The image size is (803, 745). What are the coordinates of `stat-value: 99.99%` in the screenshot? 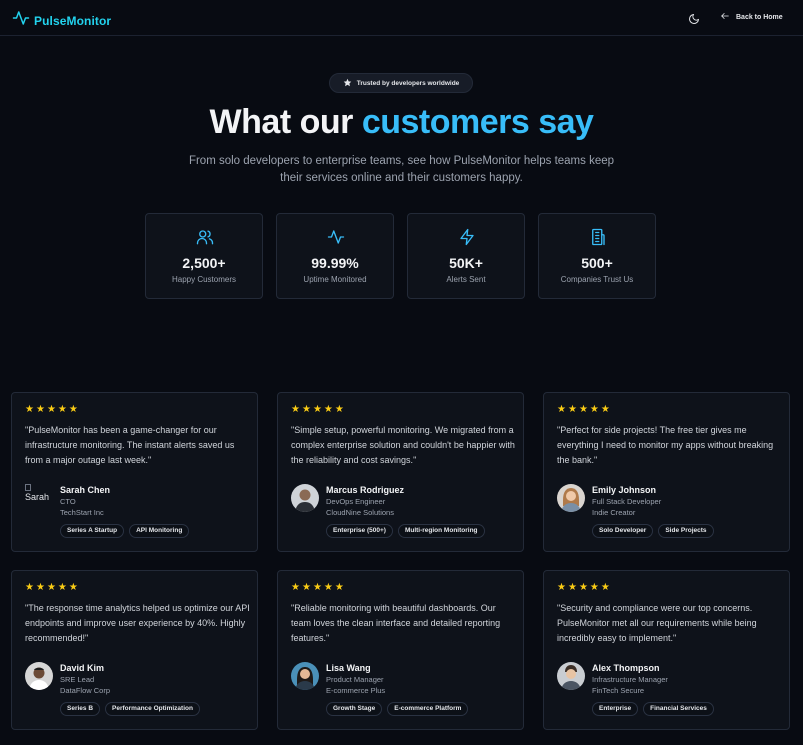 It's located at (335, 263).